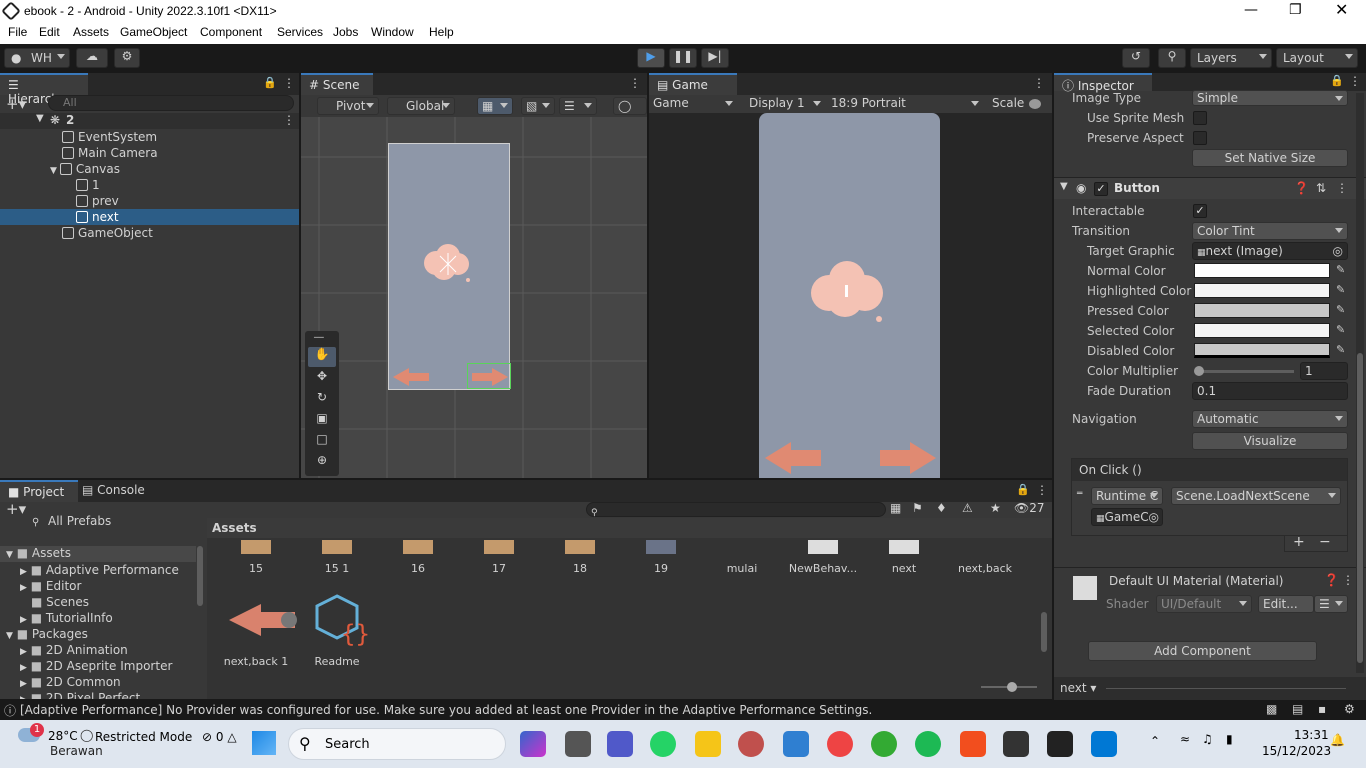  I want to click on scale-slider, so click(1035, 104).